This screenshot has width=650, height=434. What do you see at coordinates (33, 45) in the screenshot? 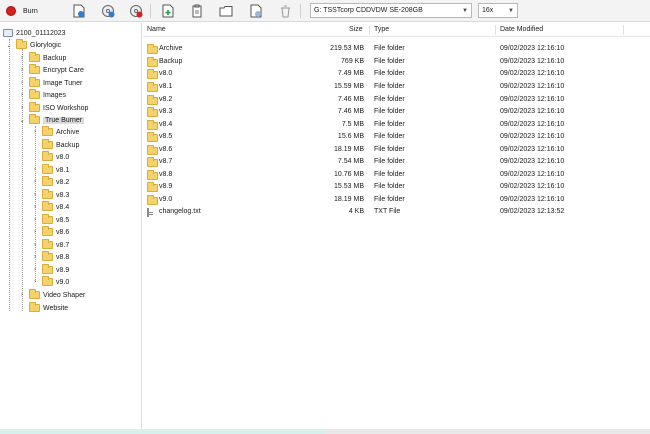
I see `tree-item-glorylogic: ⌄ Glorylogic` at bounding box center [33, 45].